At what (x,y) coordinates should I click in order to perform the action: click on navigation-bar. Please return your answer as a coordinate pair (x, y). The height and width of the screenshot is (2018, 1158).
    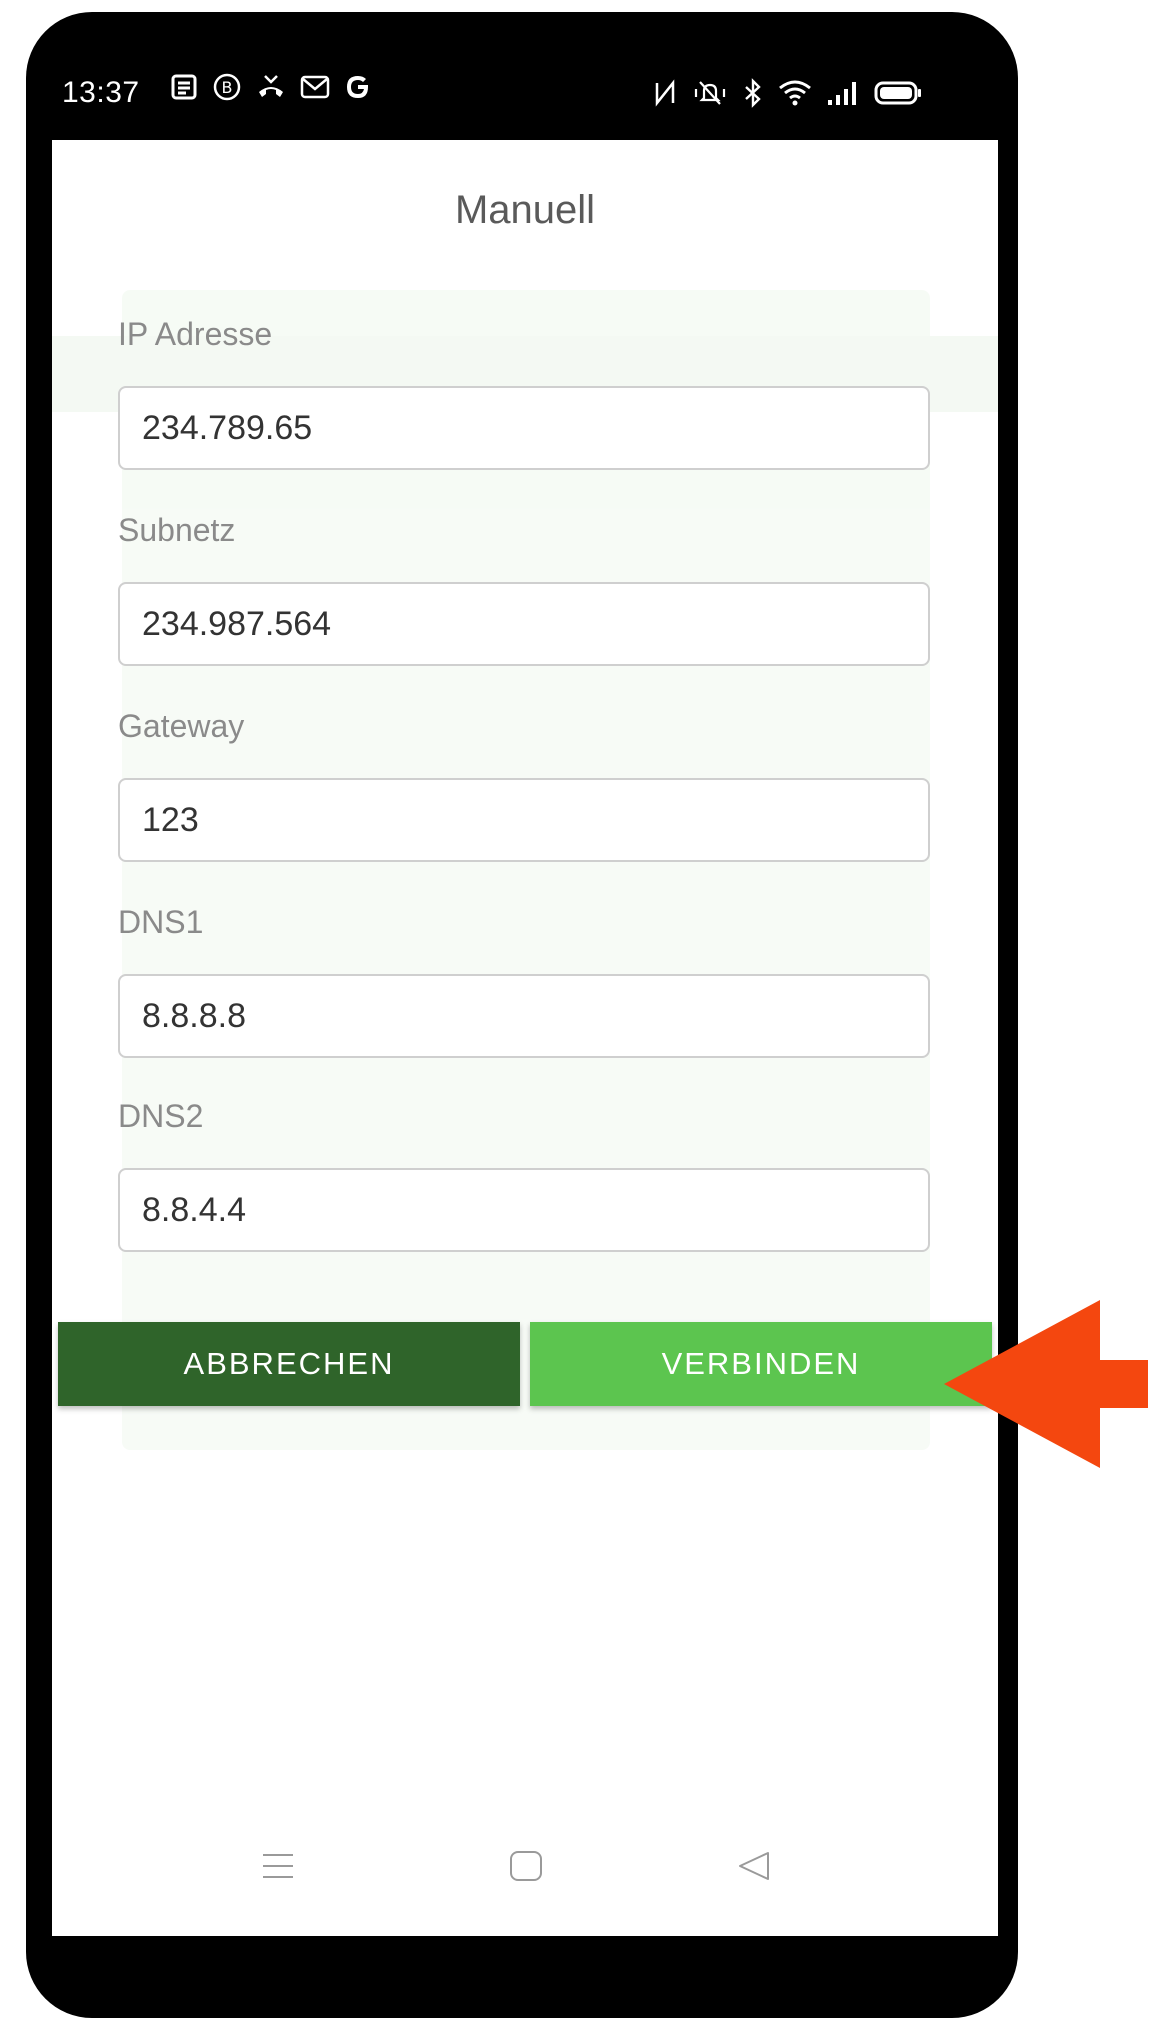
    Looking at the image, I should click on (525, 1876).